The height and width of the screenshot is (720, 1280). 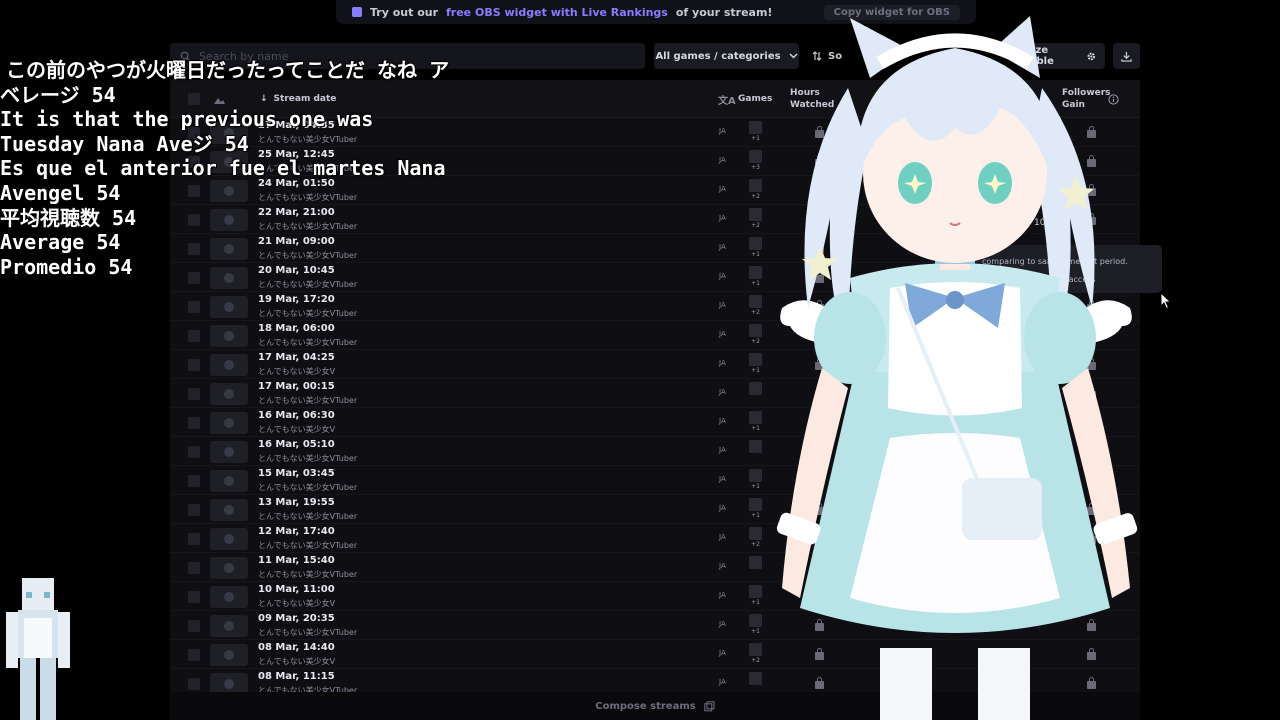 What do you see at coordinates (124, 143) in the screenshot?
I see `caption-line: Tuesday Nana Aveジ 54` at bounding box center [124, 143].